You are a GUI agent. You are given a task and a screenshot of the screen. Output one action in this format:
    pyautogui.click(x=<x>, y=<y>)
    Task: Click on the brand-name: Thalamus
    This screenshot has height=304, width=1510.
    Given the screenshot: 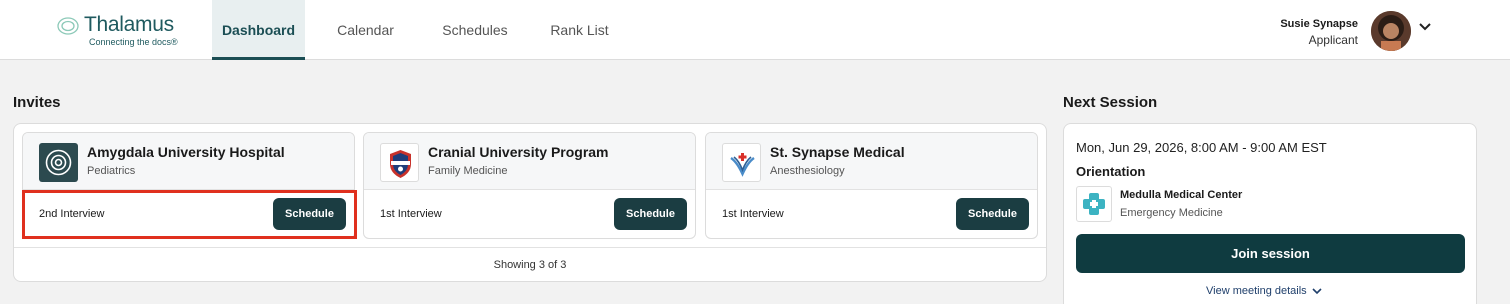 What is the action you would take?
    pyautogui.click(x=129, y=24)
    